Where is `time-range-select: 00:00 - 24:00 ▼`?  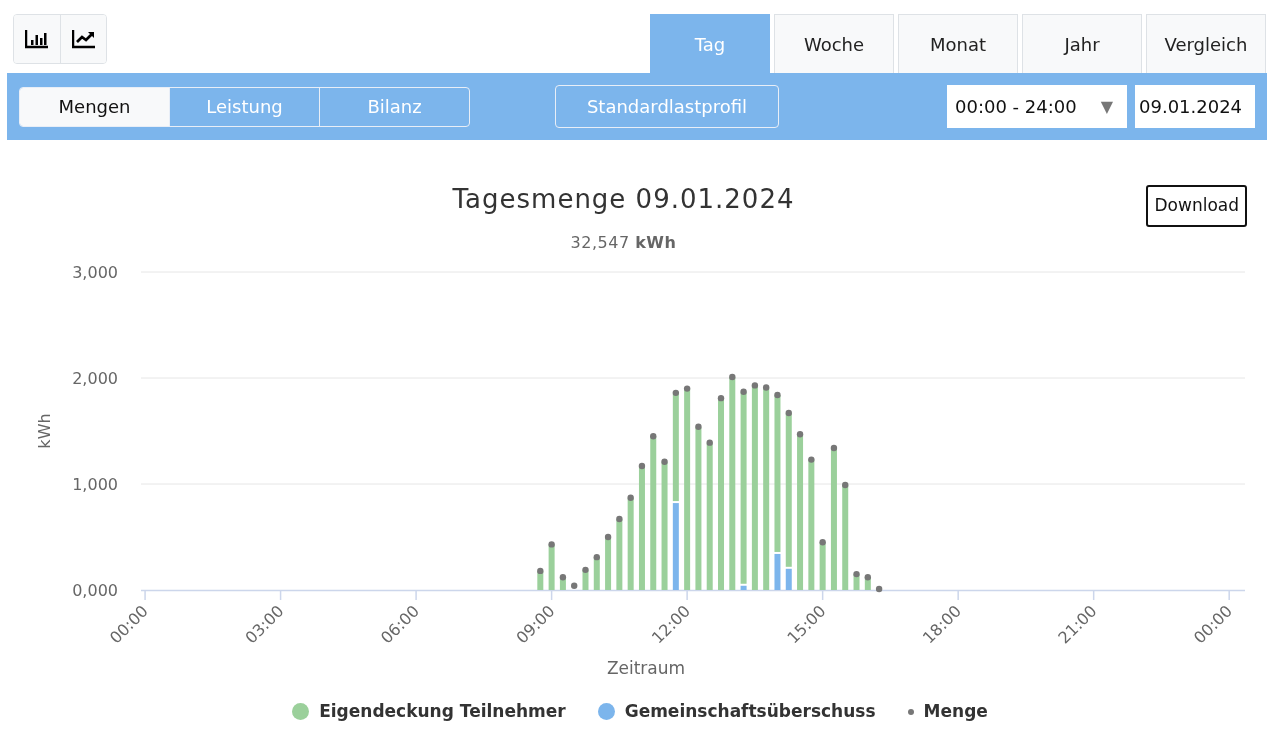 time-range-select: 00:00 - 24:00 ▼ is located at coordinates (1037, 106).